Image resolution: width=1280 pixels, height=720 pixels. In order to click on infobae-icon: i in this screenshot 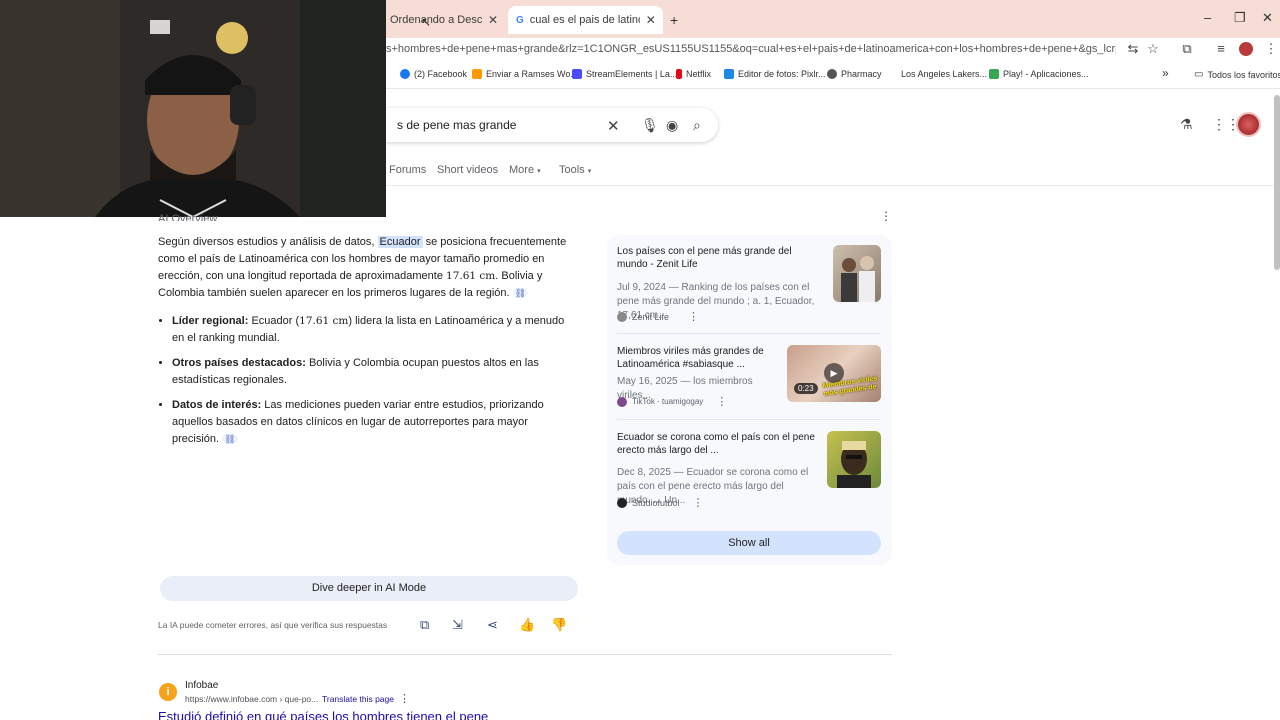, I will do `click(168, 692)`.